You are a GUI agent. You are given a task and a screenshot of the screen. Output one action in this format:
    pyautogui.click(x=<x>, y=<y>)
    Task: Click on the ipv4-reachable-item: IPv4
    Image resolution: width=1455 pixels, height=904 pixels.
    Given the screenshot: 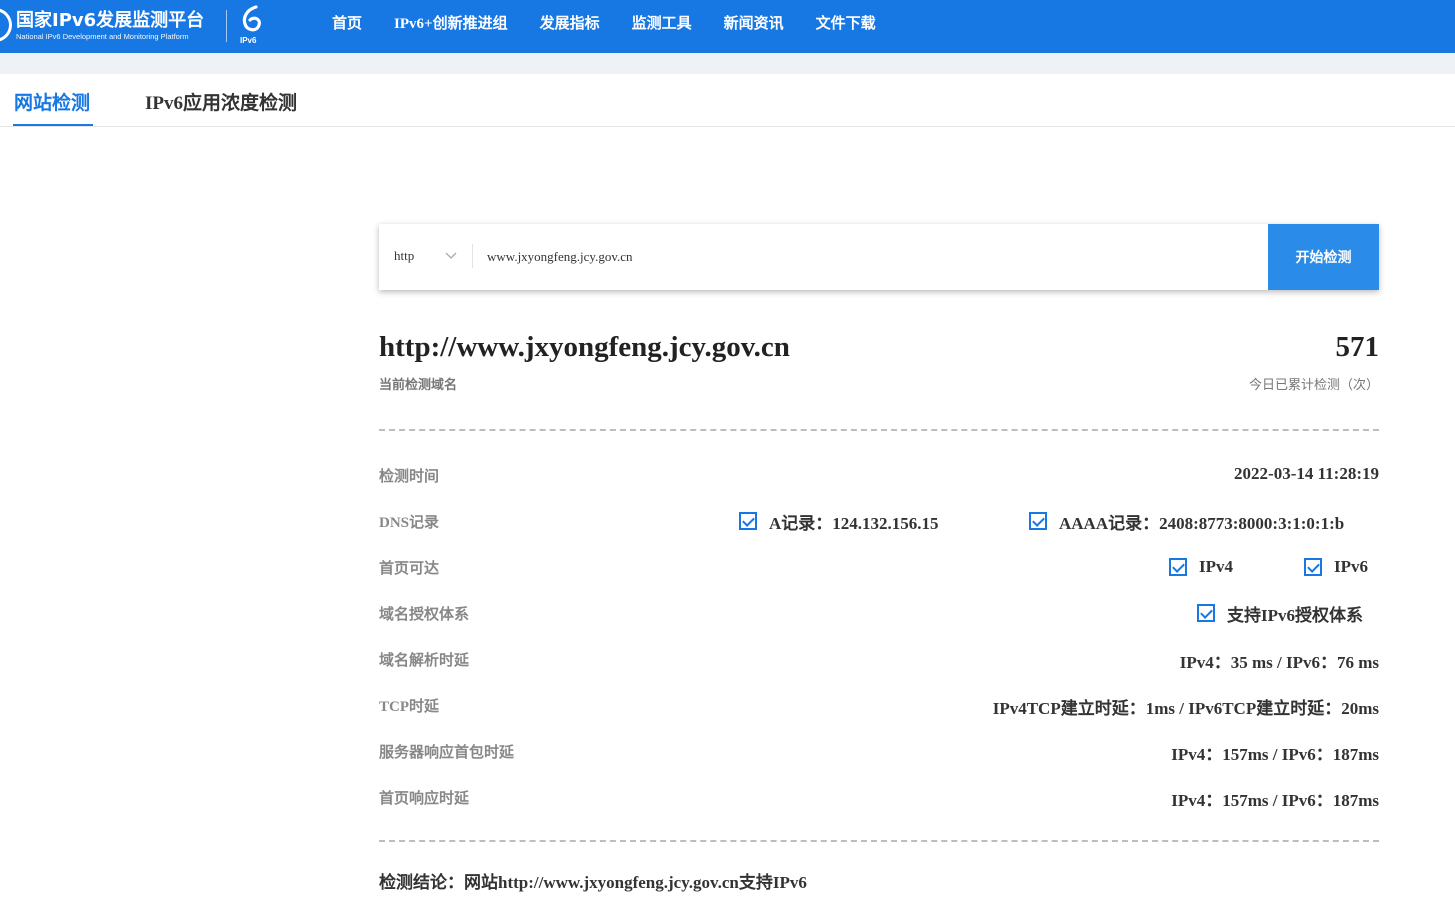 What is the action you would take?
    pyautogui.click(x=1201, y=567)
    